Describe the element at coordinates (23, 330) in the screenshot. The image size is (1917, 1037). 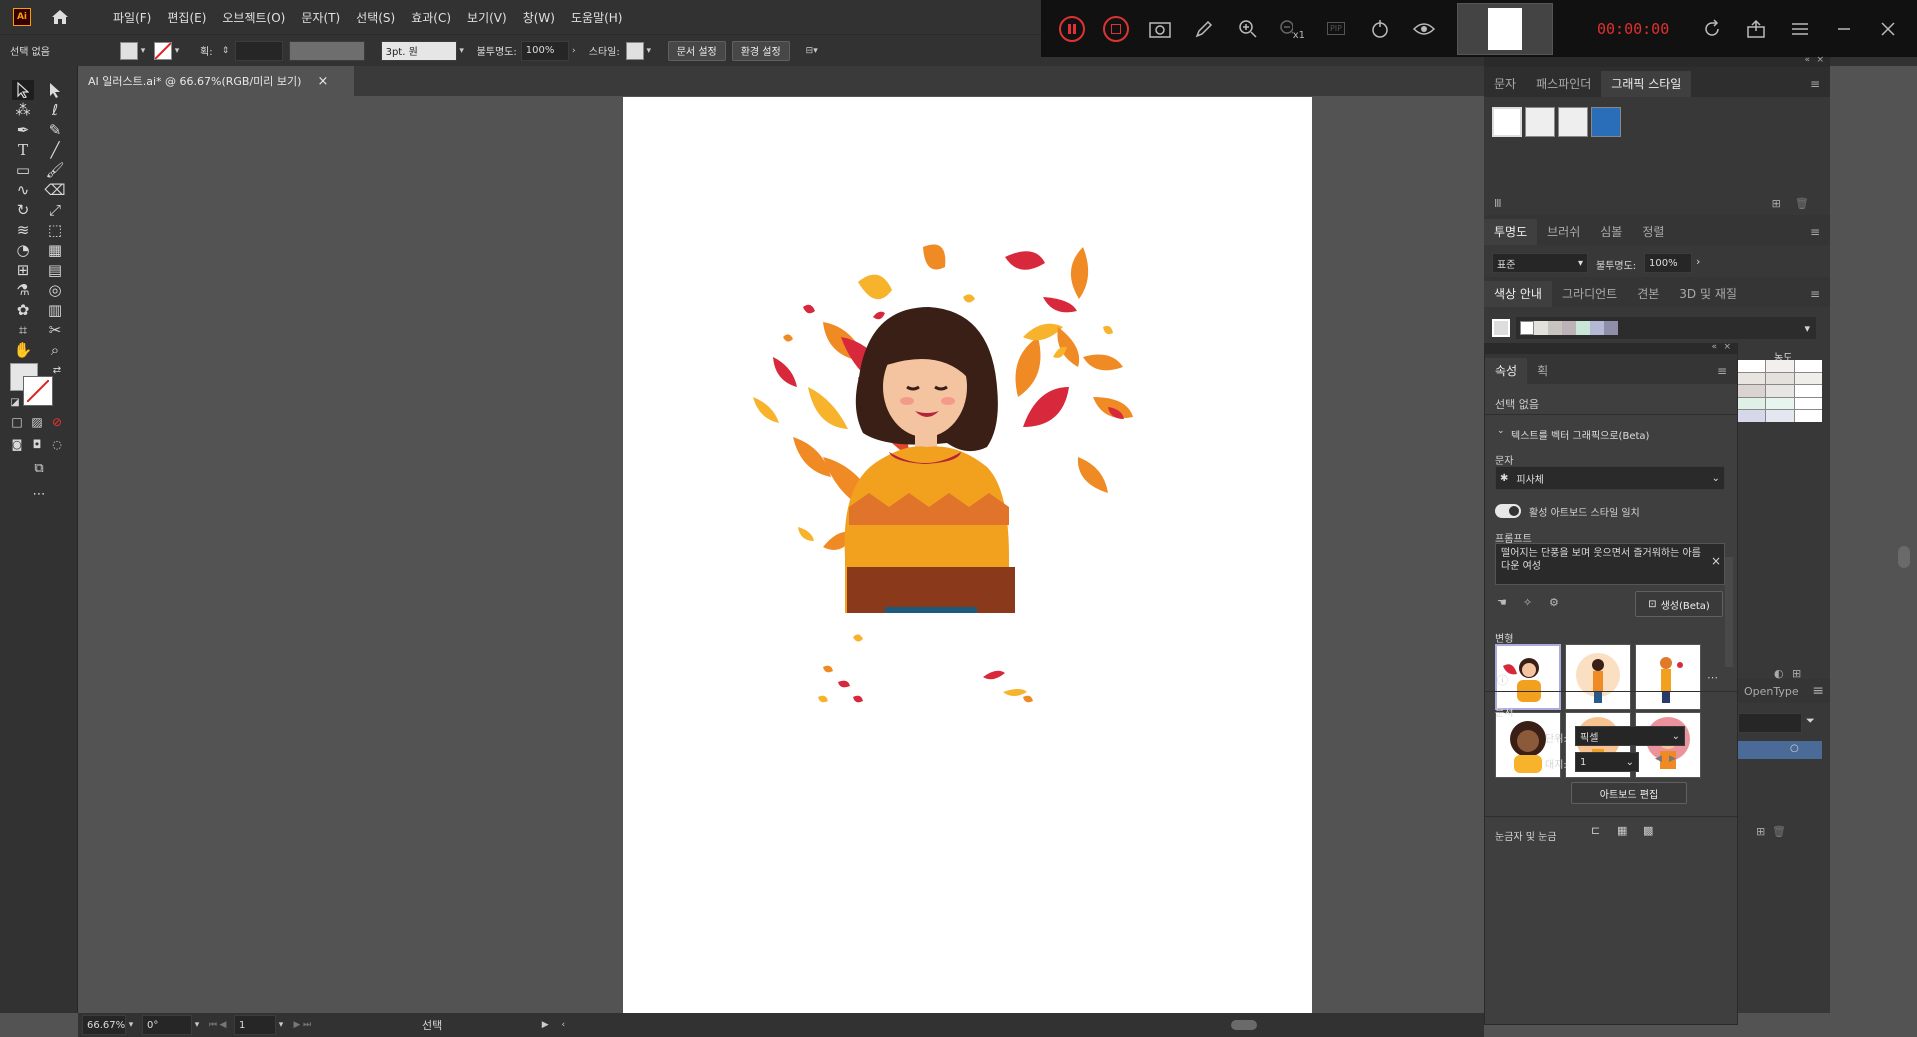
I see `artboard-tool-icon: ⌗` at that location.